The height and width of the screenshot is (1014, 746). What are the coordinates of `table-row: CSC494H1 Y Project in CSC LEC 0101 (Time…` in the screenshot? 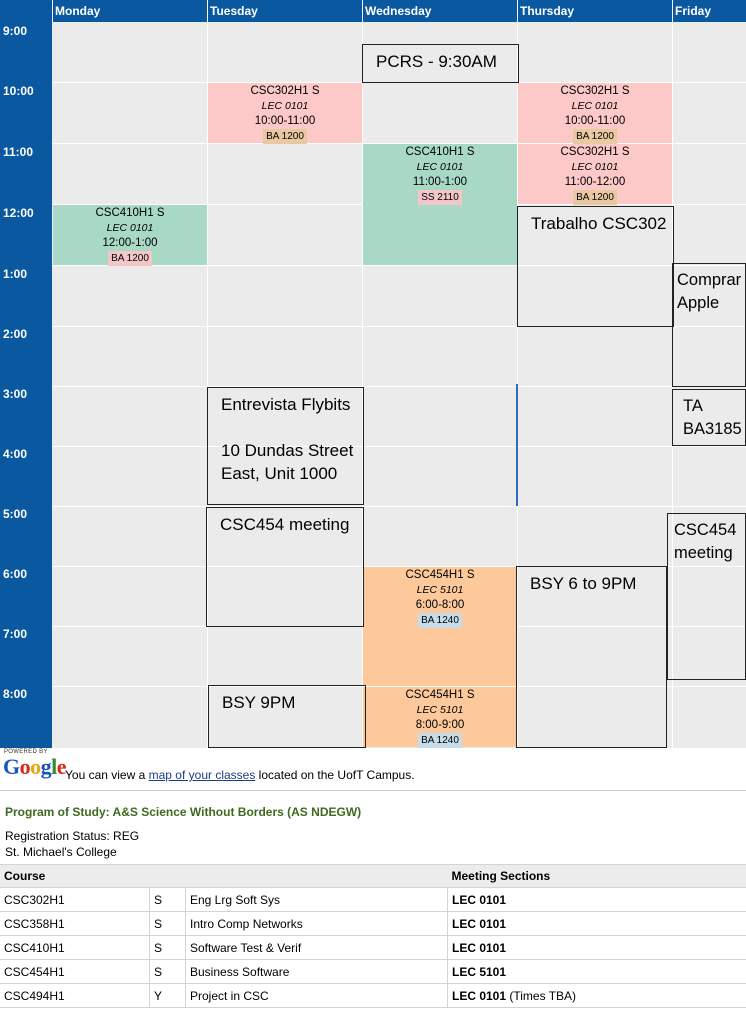 It's located at (373, 996).